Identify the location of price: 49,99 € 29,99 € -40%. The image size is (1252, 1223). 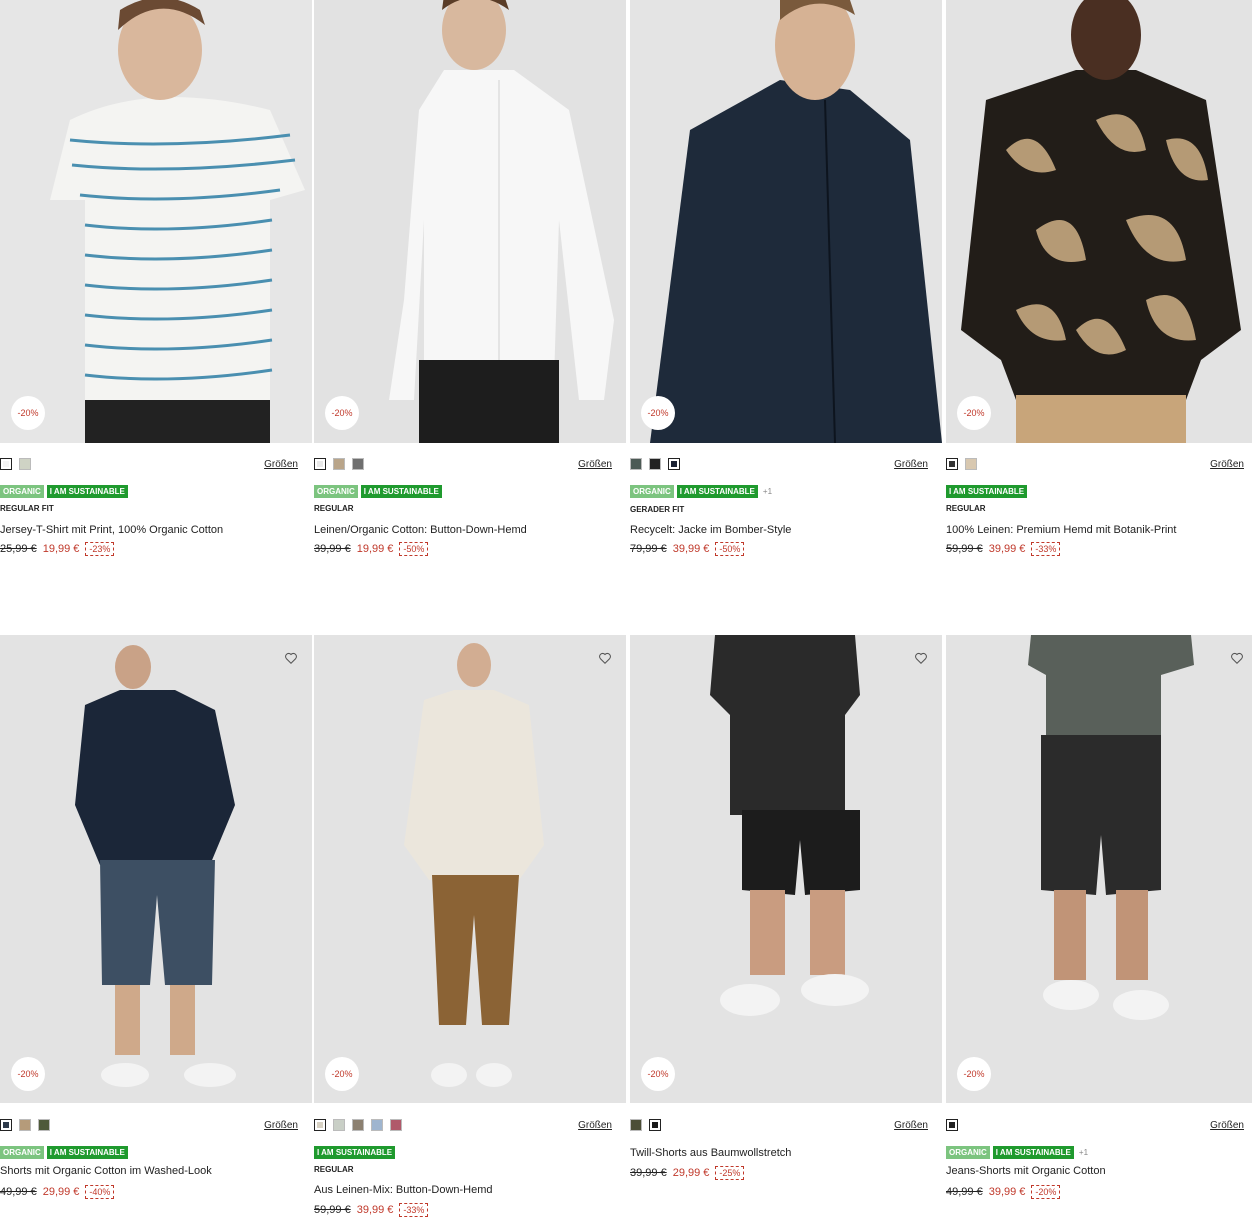
(57, 1192).